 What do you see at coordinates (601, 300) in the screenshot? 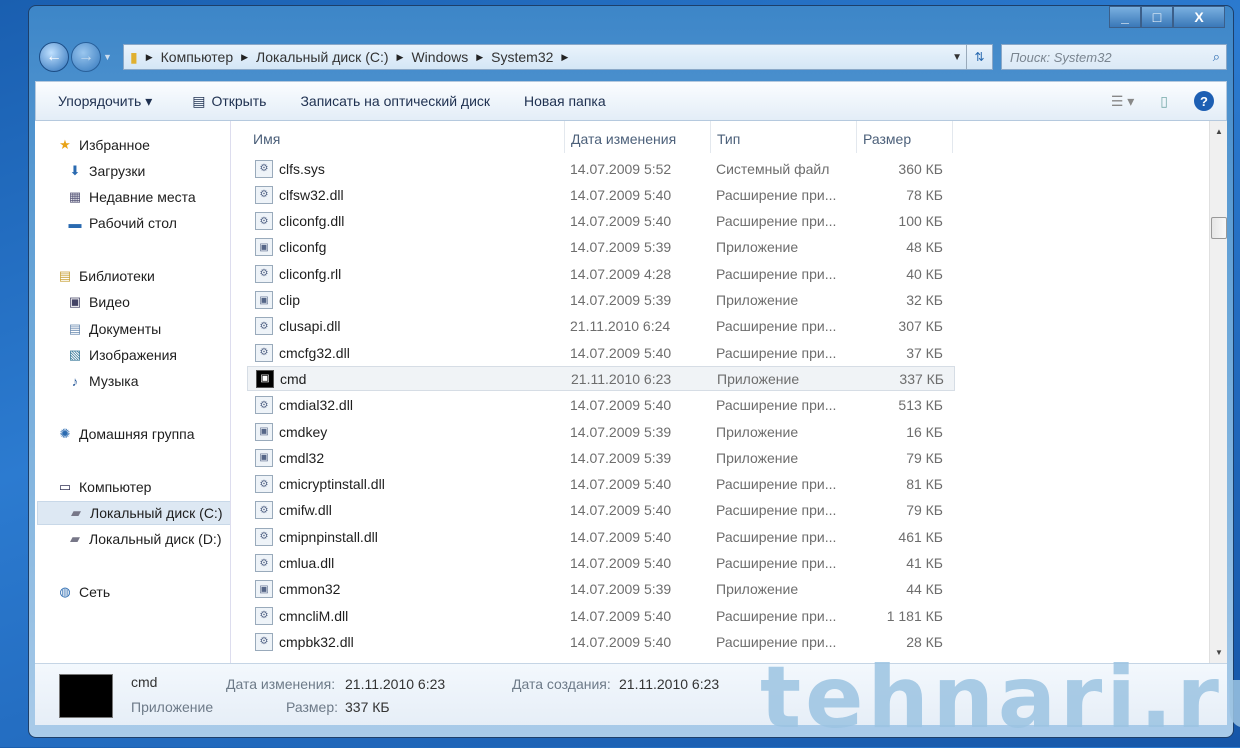
I see `file-row: ▣ clip 14.07.2009 5:39 Приложение 32 КБ` at bounding box center [601, 300].